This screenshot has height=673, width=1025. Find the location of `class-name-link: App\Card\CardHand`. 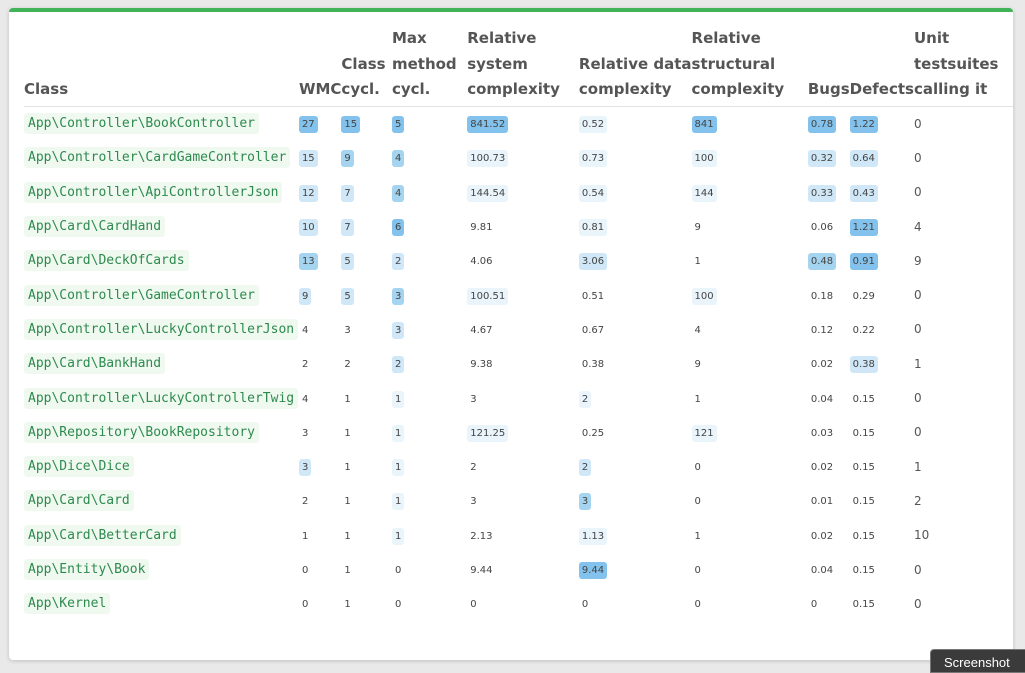

class-name-link: App\Card\CardHand is located at coordinates (95, 227).